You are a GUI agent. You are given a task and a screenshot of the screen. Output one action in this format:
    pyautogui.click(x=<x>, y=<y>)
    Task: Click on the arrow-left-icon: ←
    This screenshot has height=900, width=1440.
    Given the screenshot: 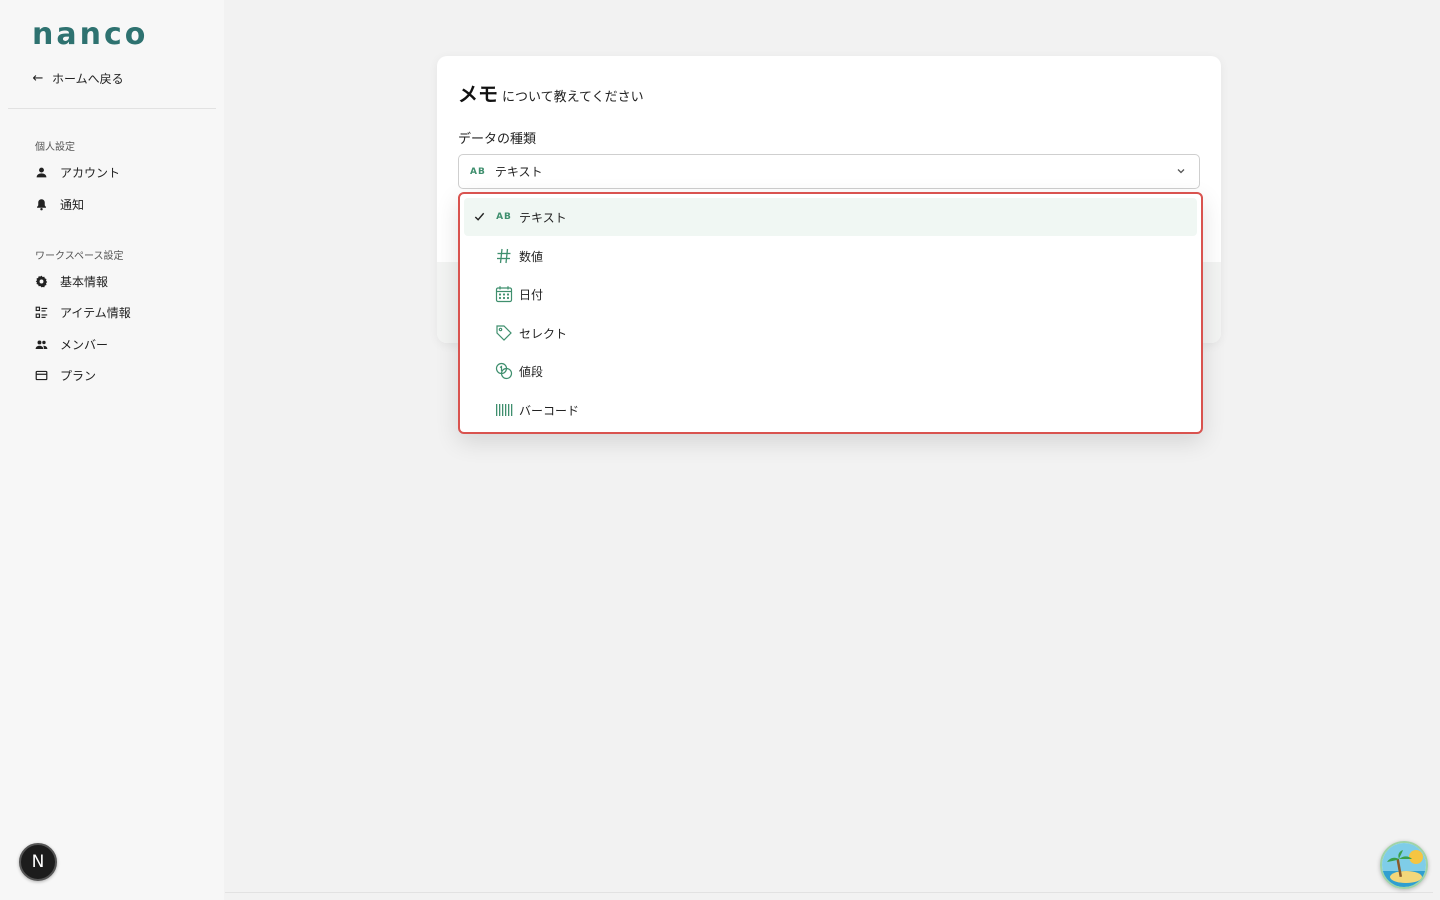 What is the action you would take?
    pyautogui.click(x=38, y=78)
    